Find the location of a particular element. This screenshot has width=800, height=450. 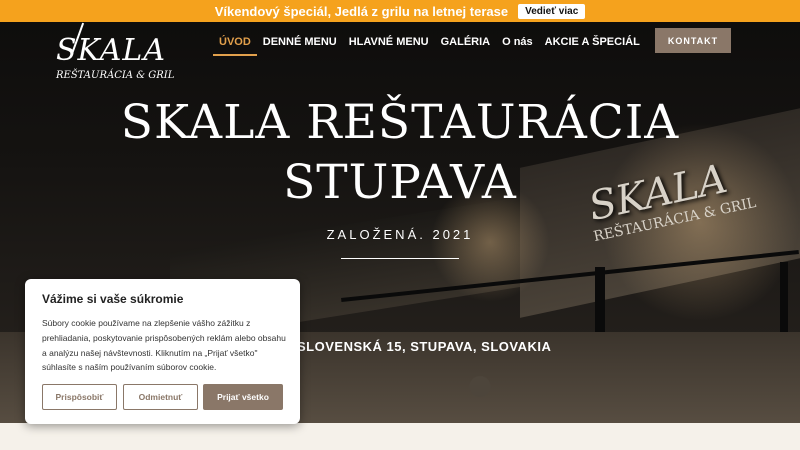

hero-address: SLOVENSKÁ 15, STUPAVA, SLOVAKIA is located at coordinates (424, 346).